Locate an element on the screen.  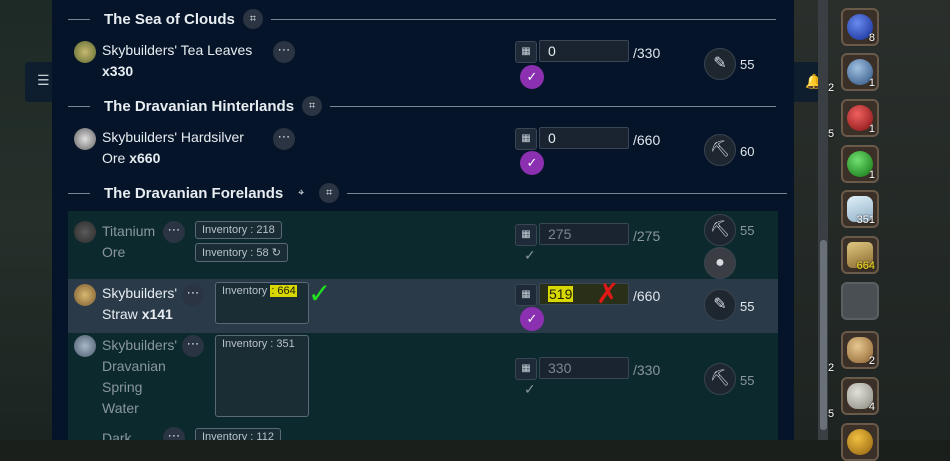
section-title: The Sea of Clouds is located at coordinates (169, 19).